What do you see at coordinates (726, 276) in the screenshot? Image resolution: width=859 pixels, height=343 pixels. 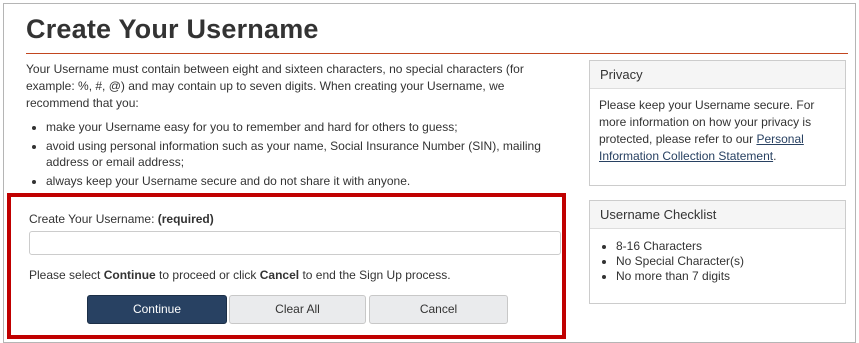 I see `checklist-item: No more than 7 digits` at bounding box center [726, 276].